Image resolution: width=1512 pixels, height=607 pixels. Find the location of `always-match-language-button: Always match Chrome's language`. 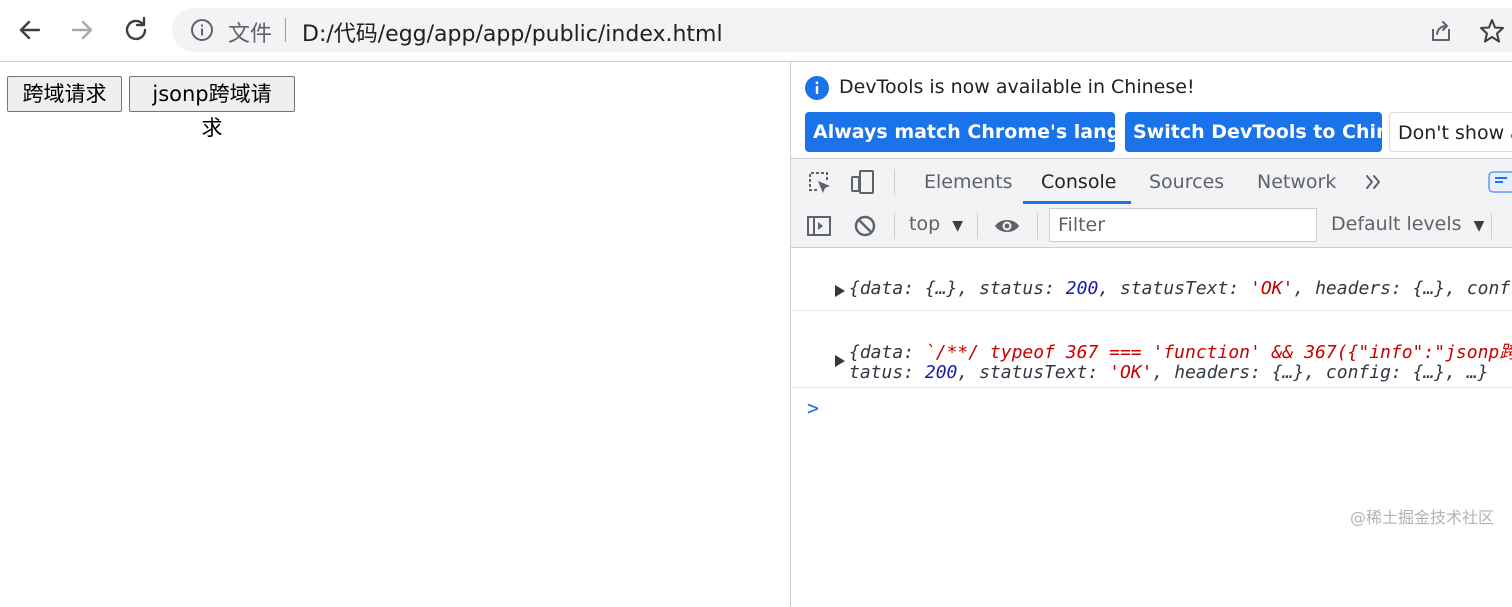

always-match-language-button: Always match Chrome's language is located at coordinates (989, 132).